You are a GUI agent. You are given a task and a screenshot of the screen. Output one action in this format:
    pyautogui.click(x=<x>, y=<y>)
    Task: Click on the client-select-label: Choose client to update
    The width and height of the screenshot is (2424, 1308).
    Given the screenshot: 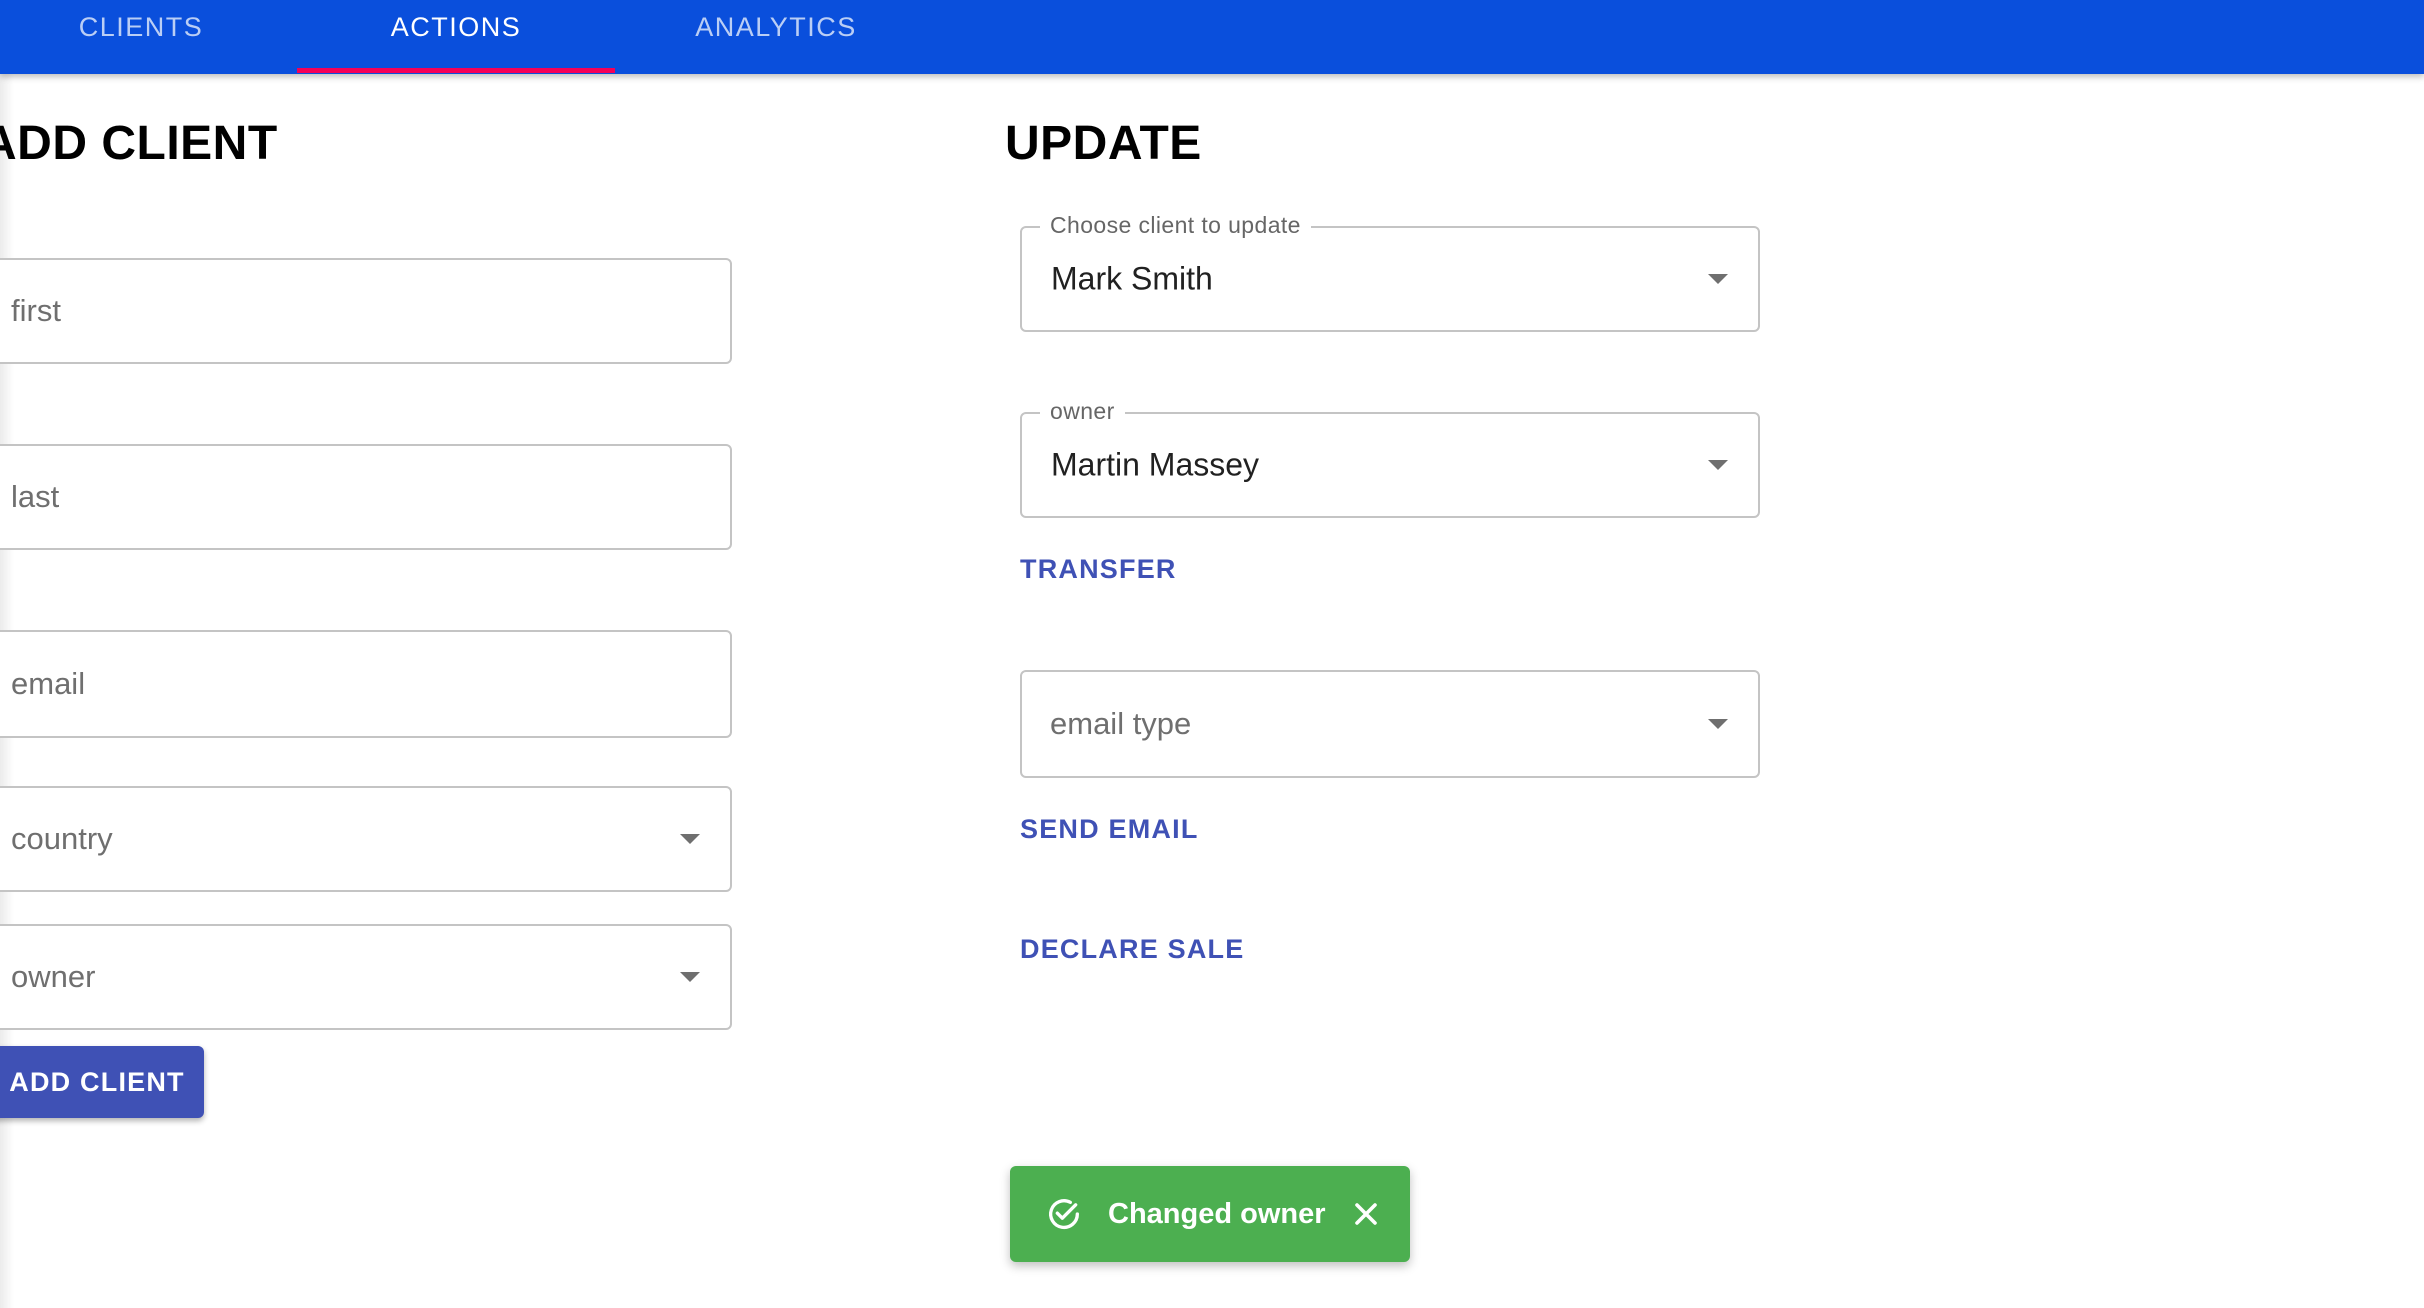 What is the action you would take?
    pyautogui.click(x=1175, y=225)
    